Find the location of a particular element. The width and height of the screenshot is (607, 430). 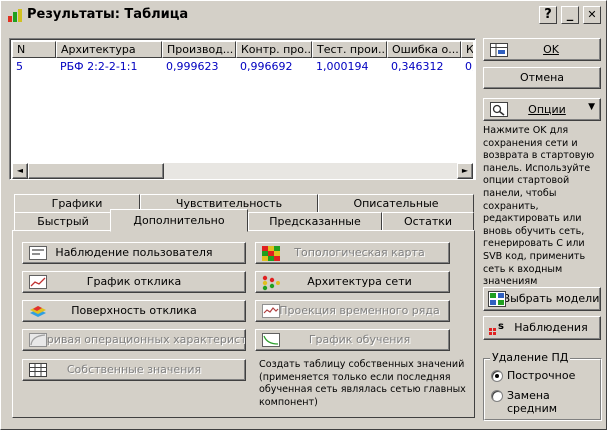

response-graph-button: График отклика is located at coordinates (134, 282).